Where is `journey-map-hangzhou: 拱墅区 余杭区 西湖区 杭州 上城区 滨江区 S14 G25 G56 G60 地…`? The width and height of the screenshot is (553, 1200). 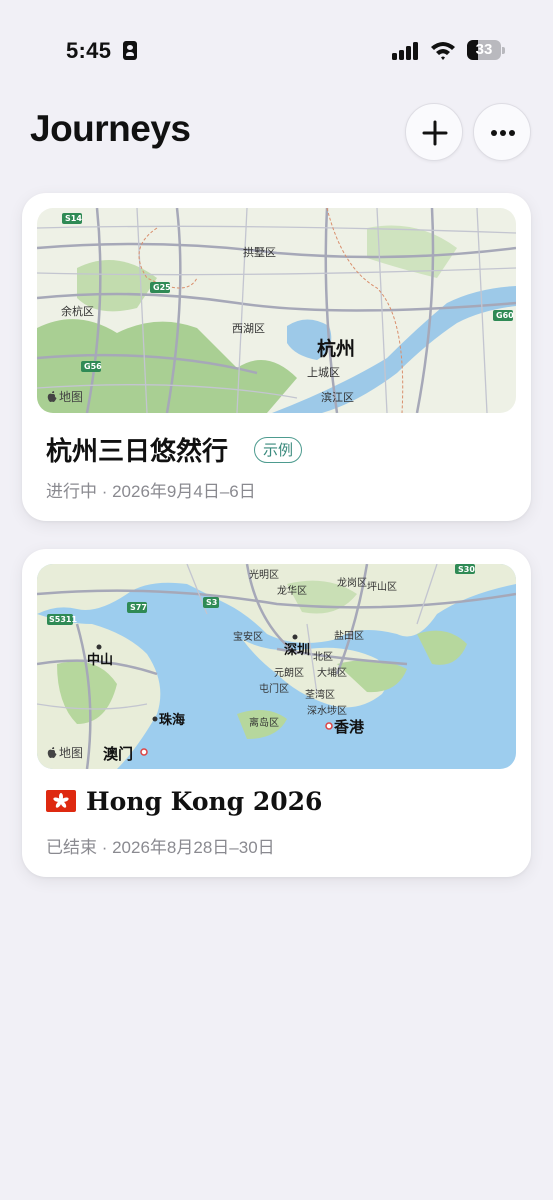 journey-map-hangzhou: 拱墅区 余杭区 西湖区 杭州 上城区 滨江区 S14 G25 G56 G60 地… is located at coordinates (276, 310).